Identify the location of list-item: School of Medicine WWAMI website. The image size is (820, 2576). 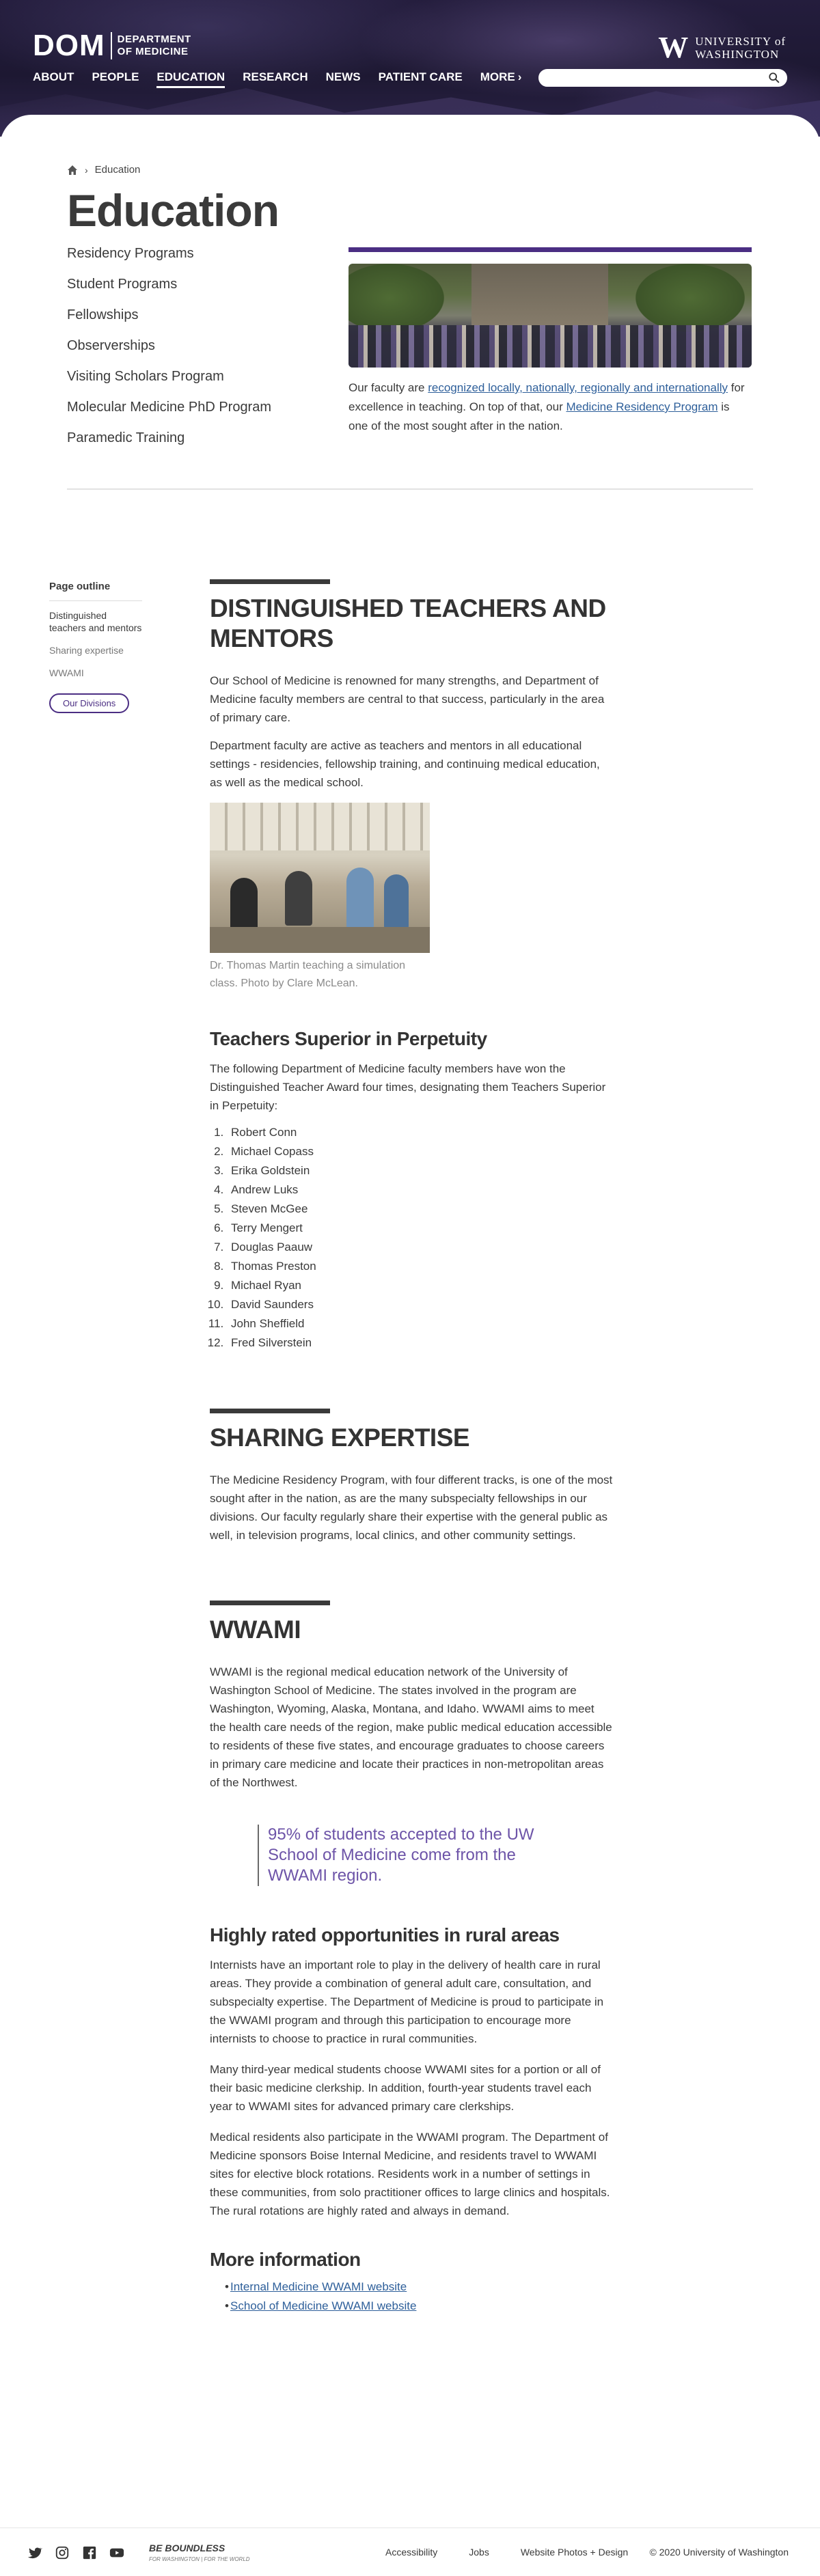
(411, 2306).